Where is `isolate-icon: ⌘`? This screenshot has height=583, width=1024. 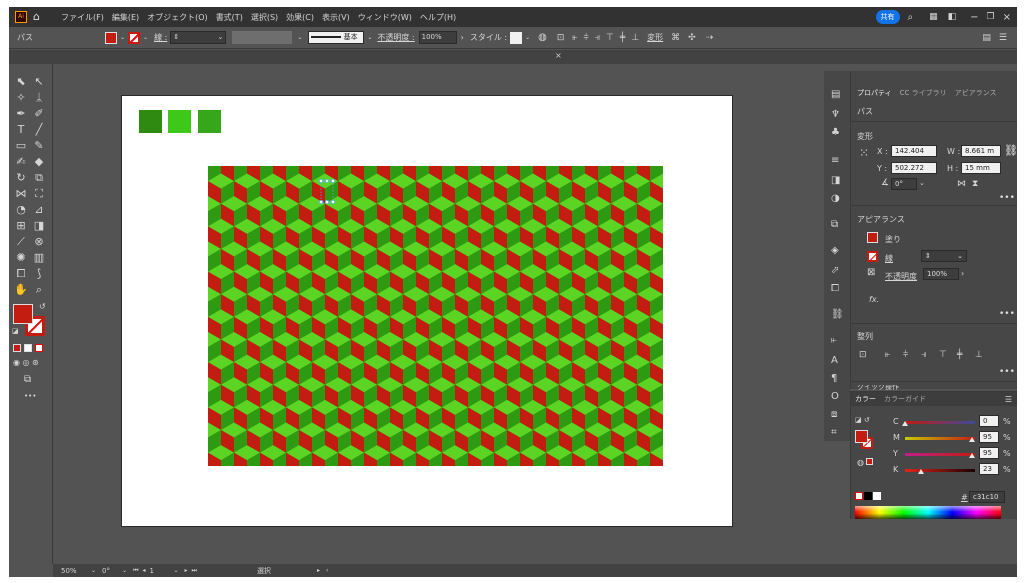 isolate-icon: ⌘ is located at coordinates (675, 38).